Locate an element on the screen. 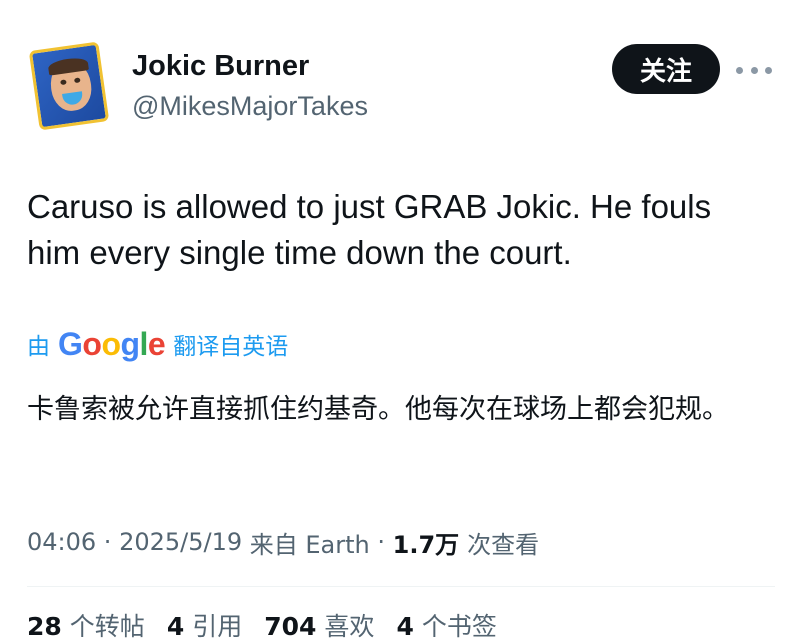 Image resolution: width=800 pixels, height=644 pixels. follow-button: 关注 is located at coordinates (666, 69).